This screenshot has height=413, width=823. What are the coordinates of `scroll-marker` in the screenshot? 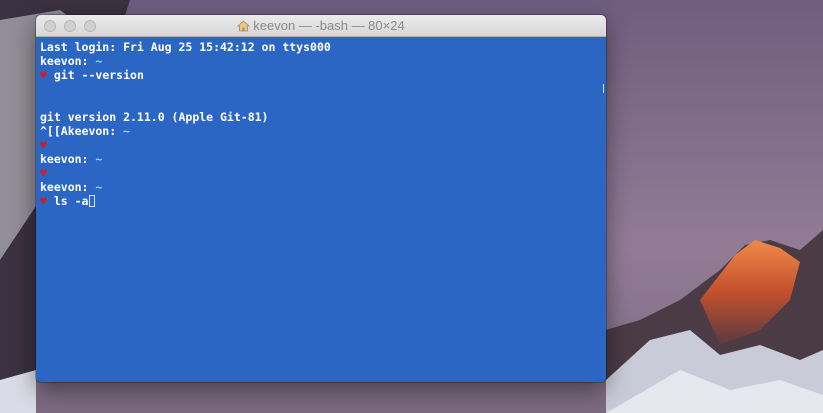 It's located at (603, 88).